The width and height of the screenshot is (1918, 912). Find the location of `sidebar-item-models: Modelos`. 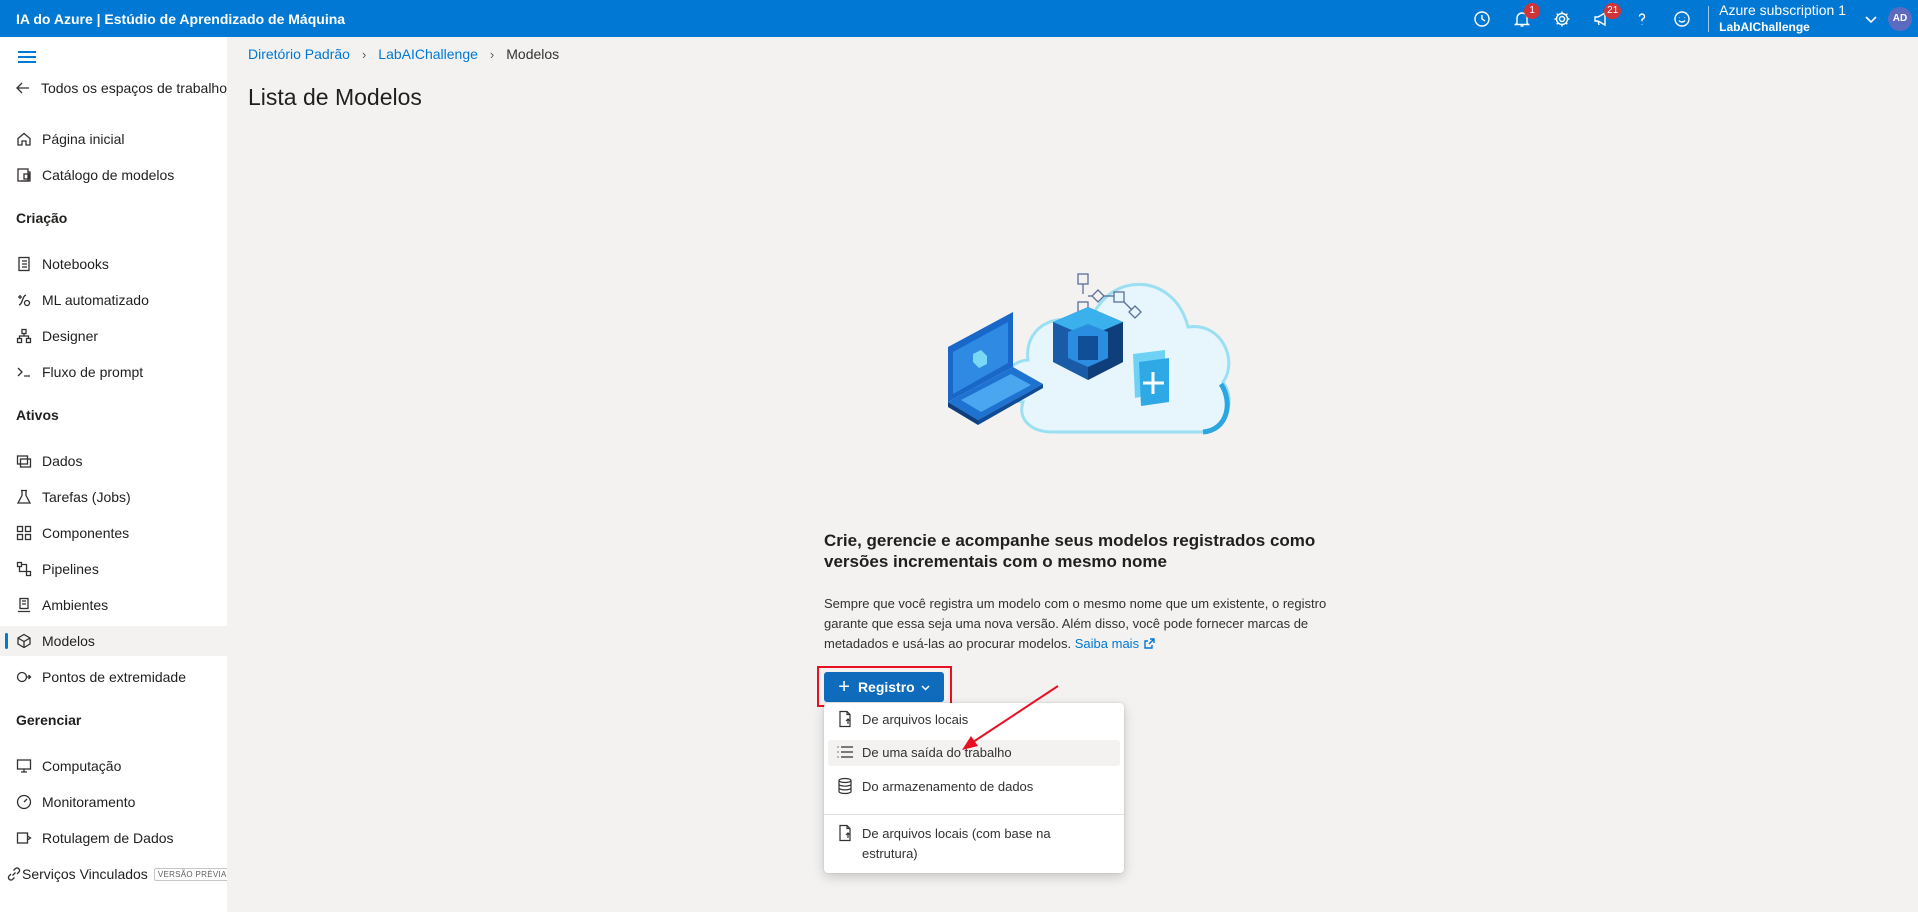

sidebar-item-models: Modelos is located at coordinates (113, 641).